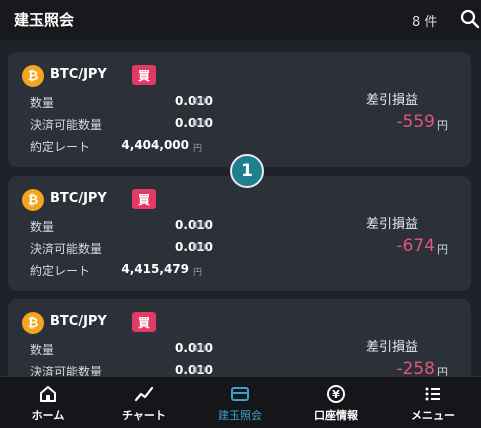  I want to click on tab-home-label: ホーム, so click(48, 415).